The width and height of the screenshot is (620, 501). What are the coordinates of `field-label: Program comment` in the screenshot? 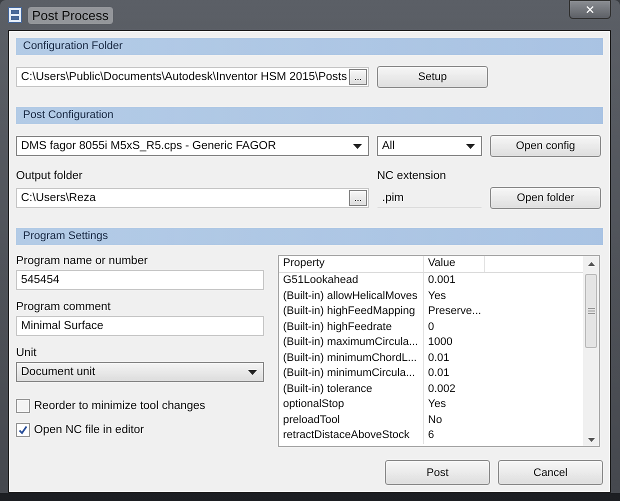 It's located at (64, 307).